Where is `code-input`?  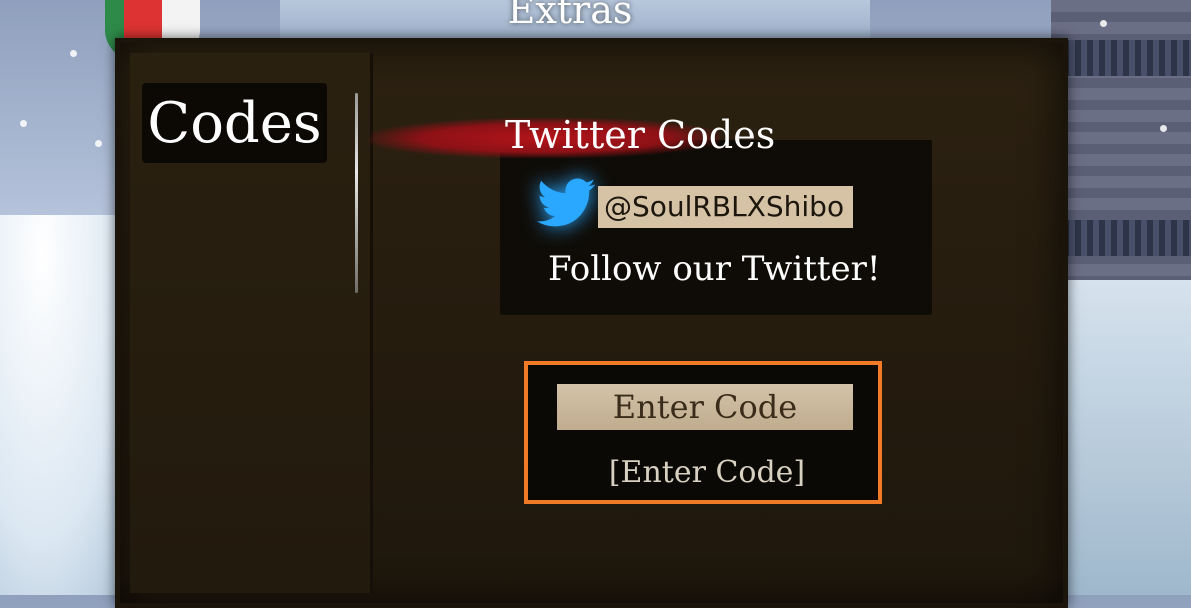
code-input is located at coordinates (707, 472).